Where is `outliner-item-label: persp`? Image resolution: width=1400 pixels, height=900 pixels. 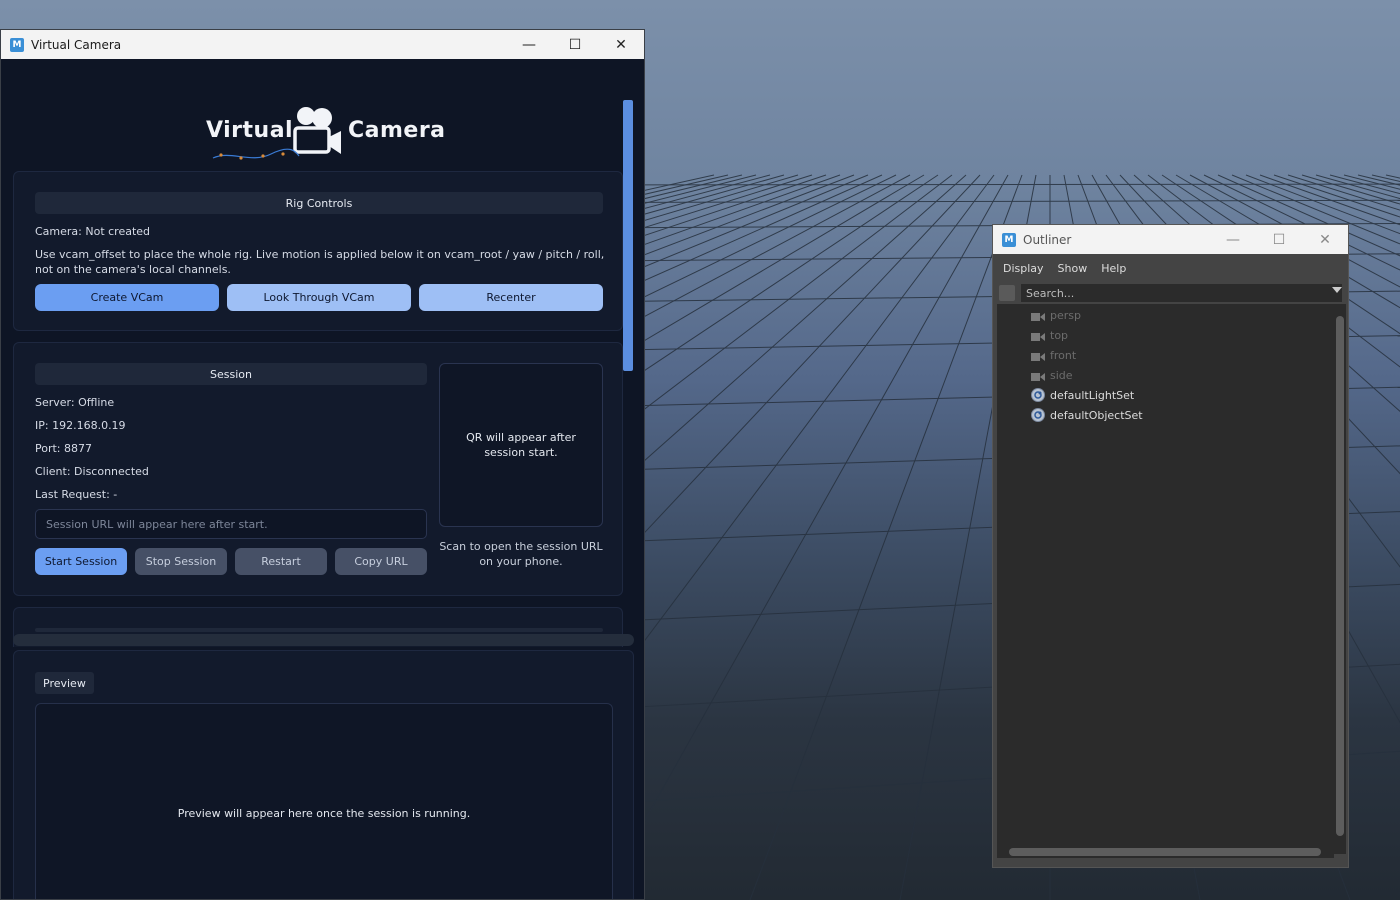
outliner-item-label: persp is located at coordinates (1065, 315).